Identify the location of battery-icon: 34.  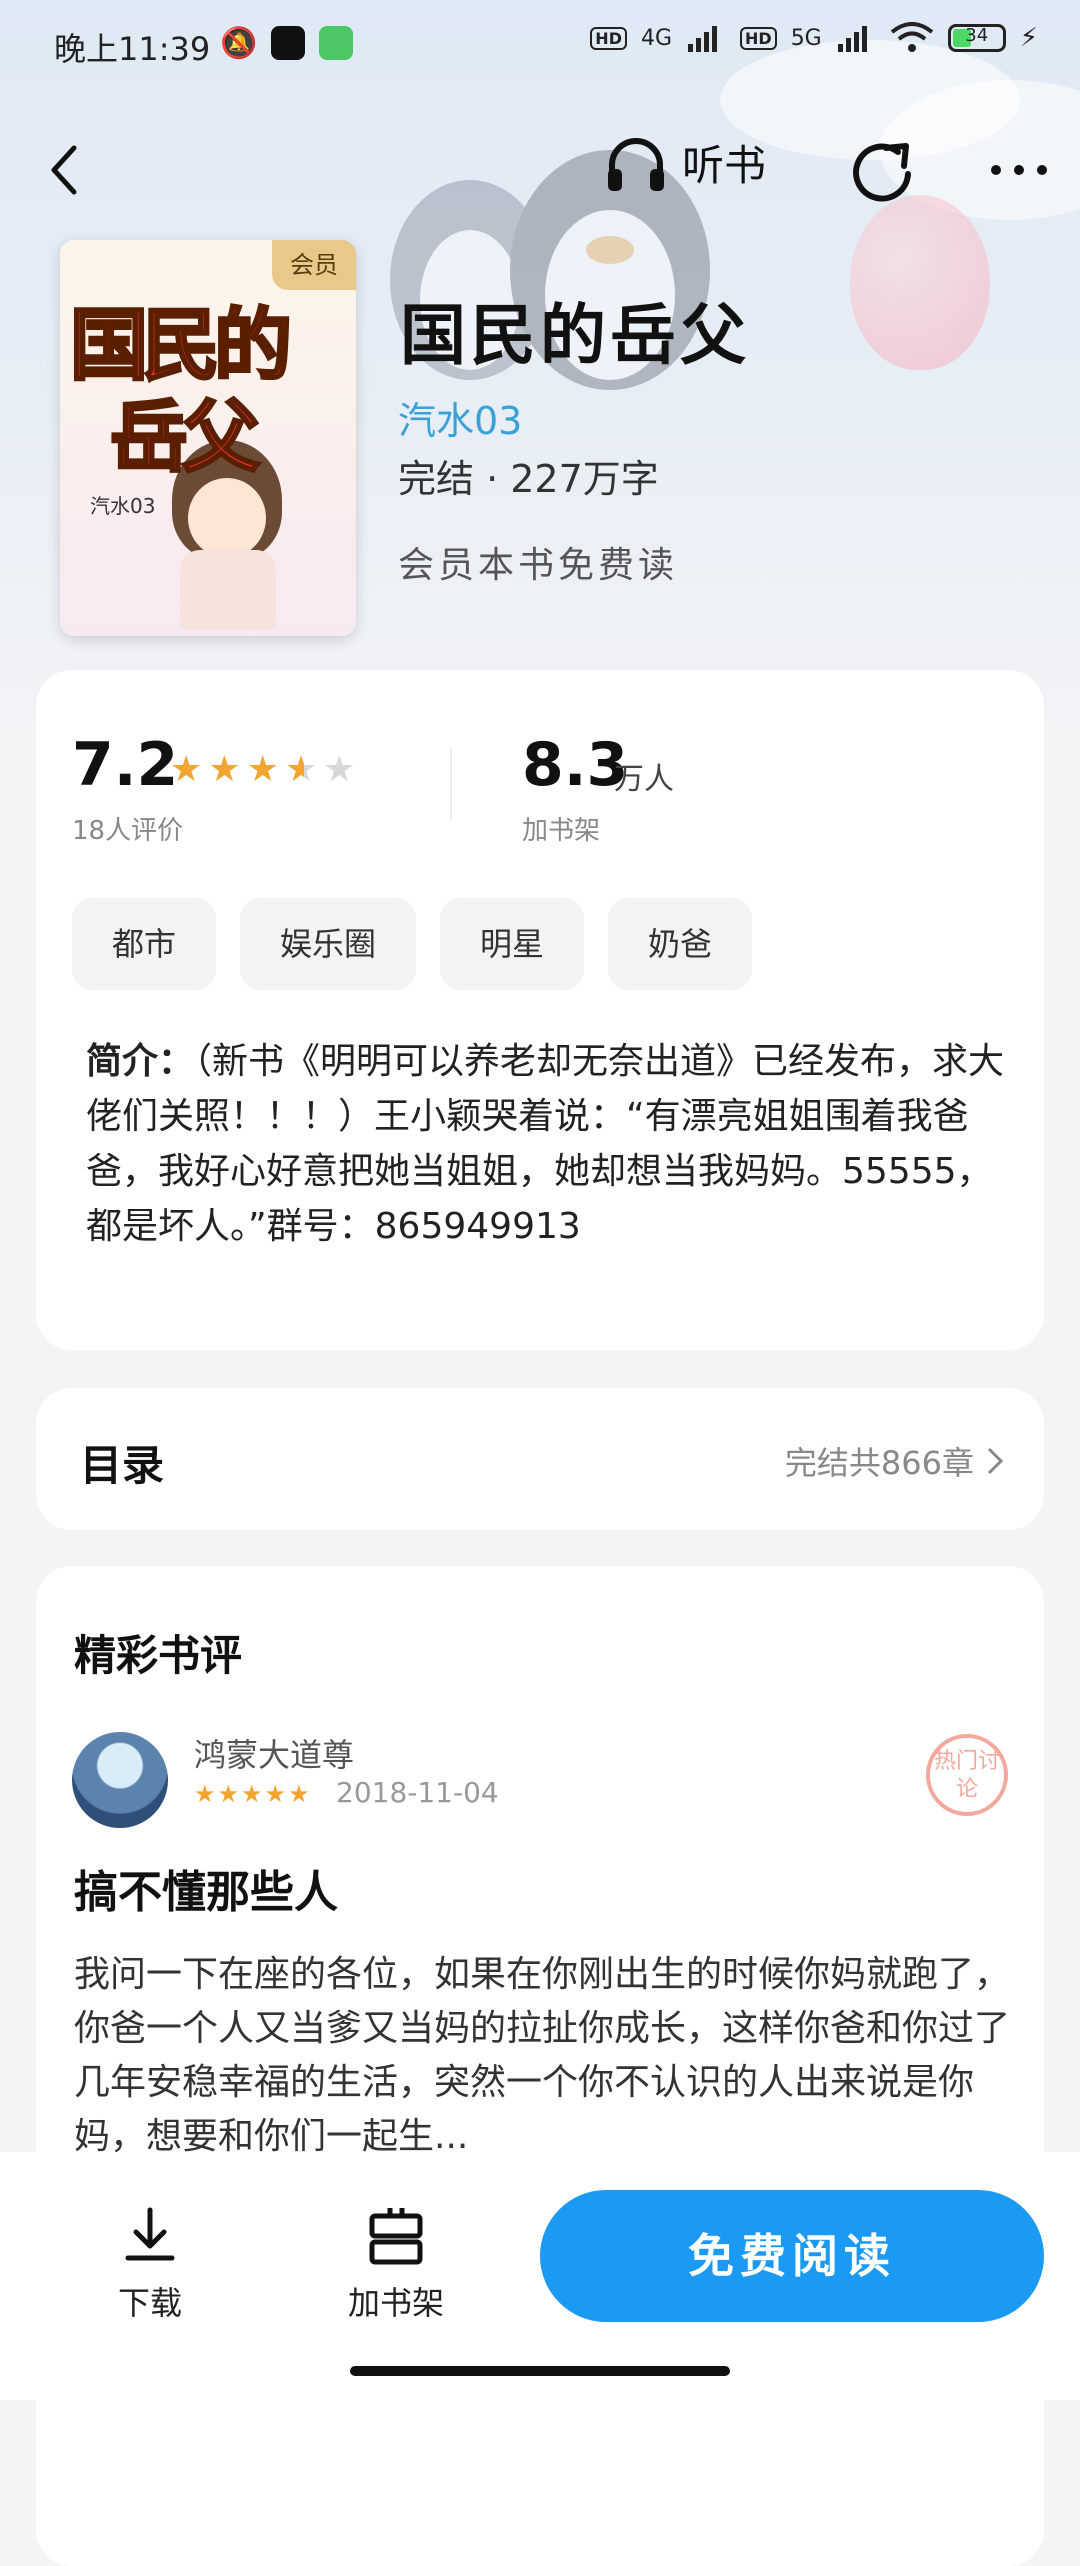
(976, 38).